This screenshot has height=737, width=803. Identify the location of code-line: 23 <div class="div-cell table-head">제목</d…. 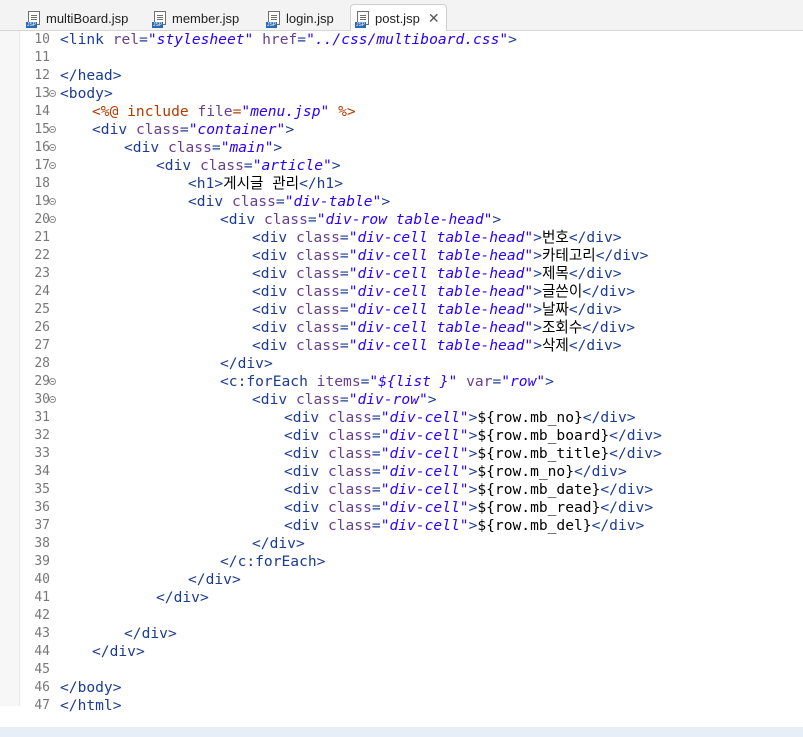
(401, 274).